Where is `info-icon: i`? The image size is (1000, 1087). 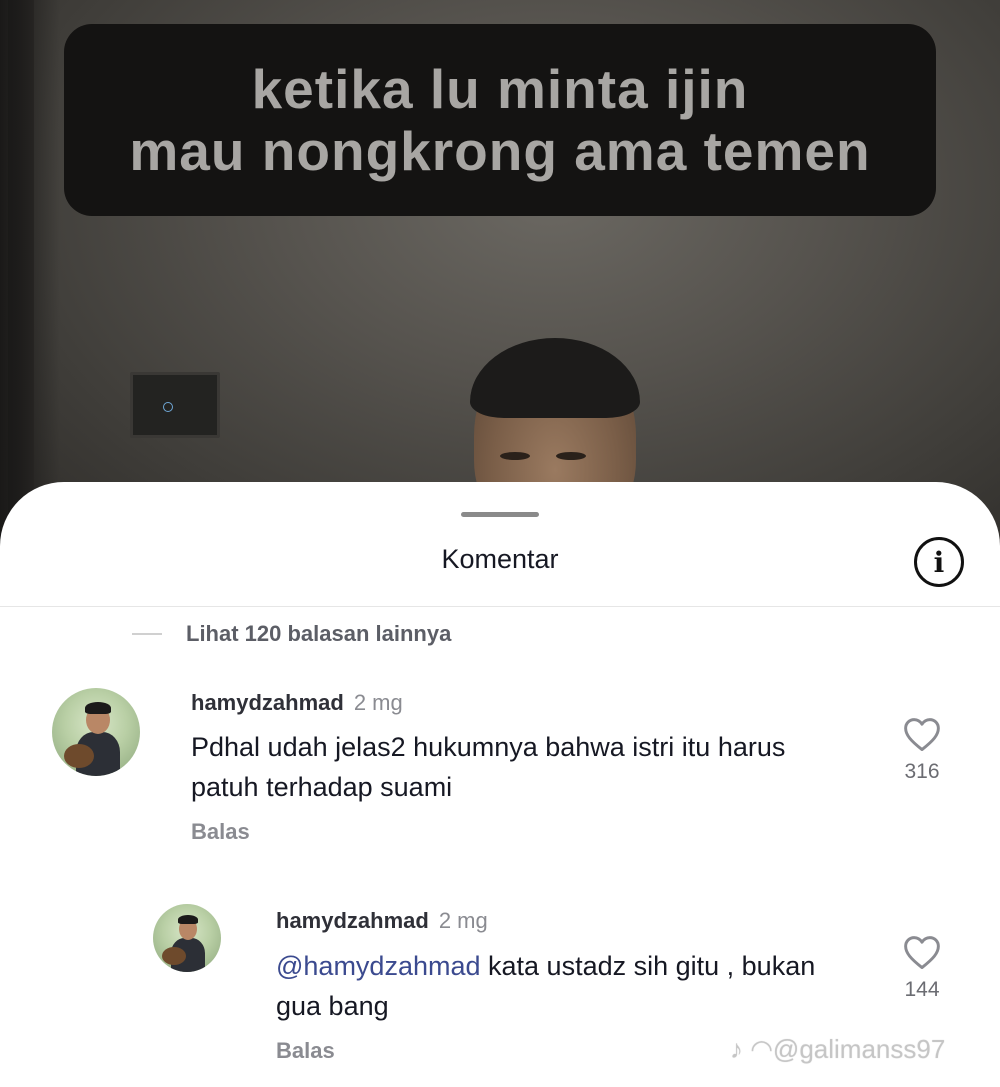 info-icon: i is located at coordinates (939, 562).